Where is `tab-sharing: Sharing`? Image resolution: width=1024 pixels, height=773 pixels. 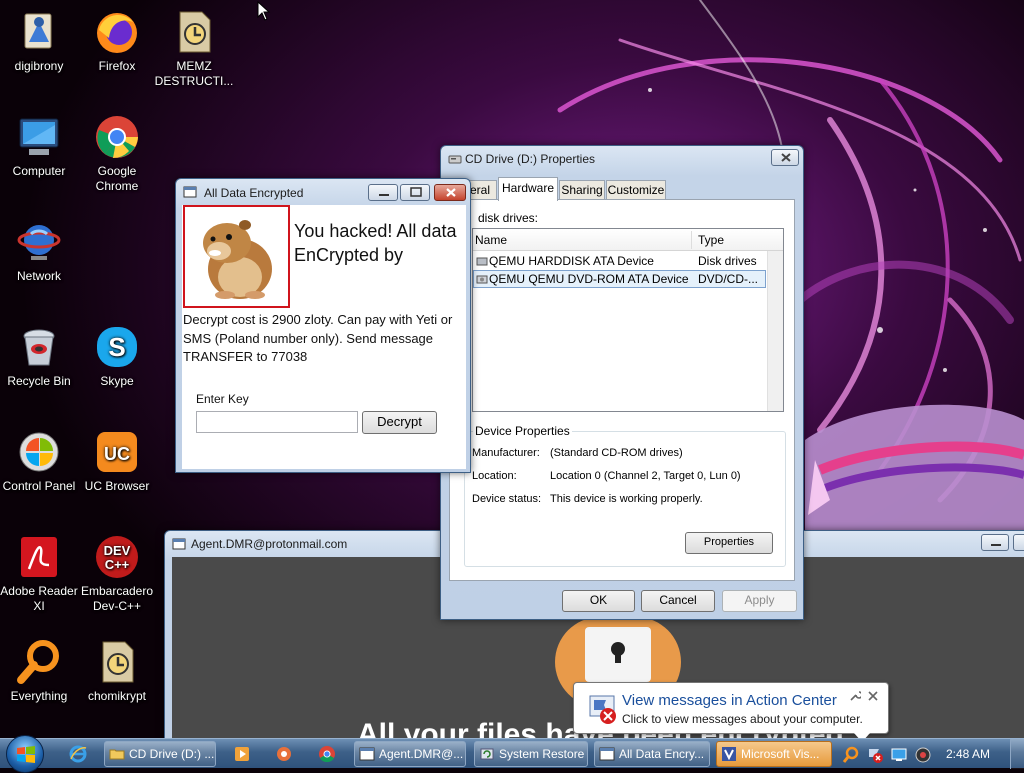
tab-sharing: Sharing is located at coordinates (582, 189).